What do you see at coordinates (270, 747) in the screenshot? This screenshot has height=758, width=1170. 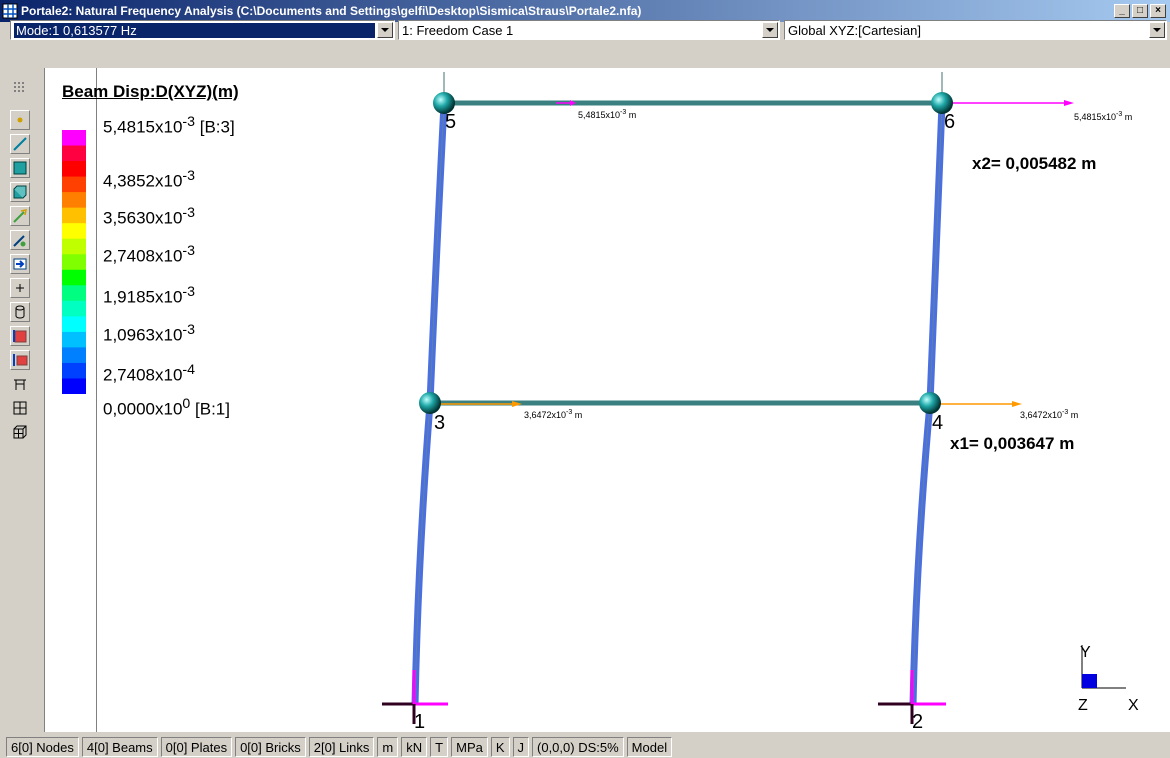 I see `status-bricks: 0[0] Bricks` at bounding box center [270, 747].